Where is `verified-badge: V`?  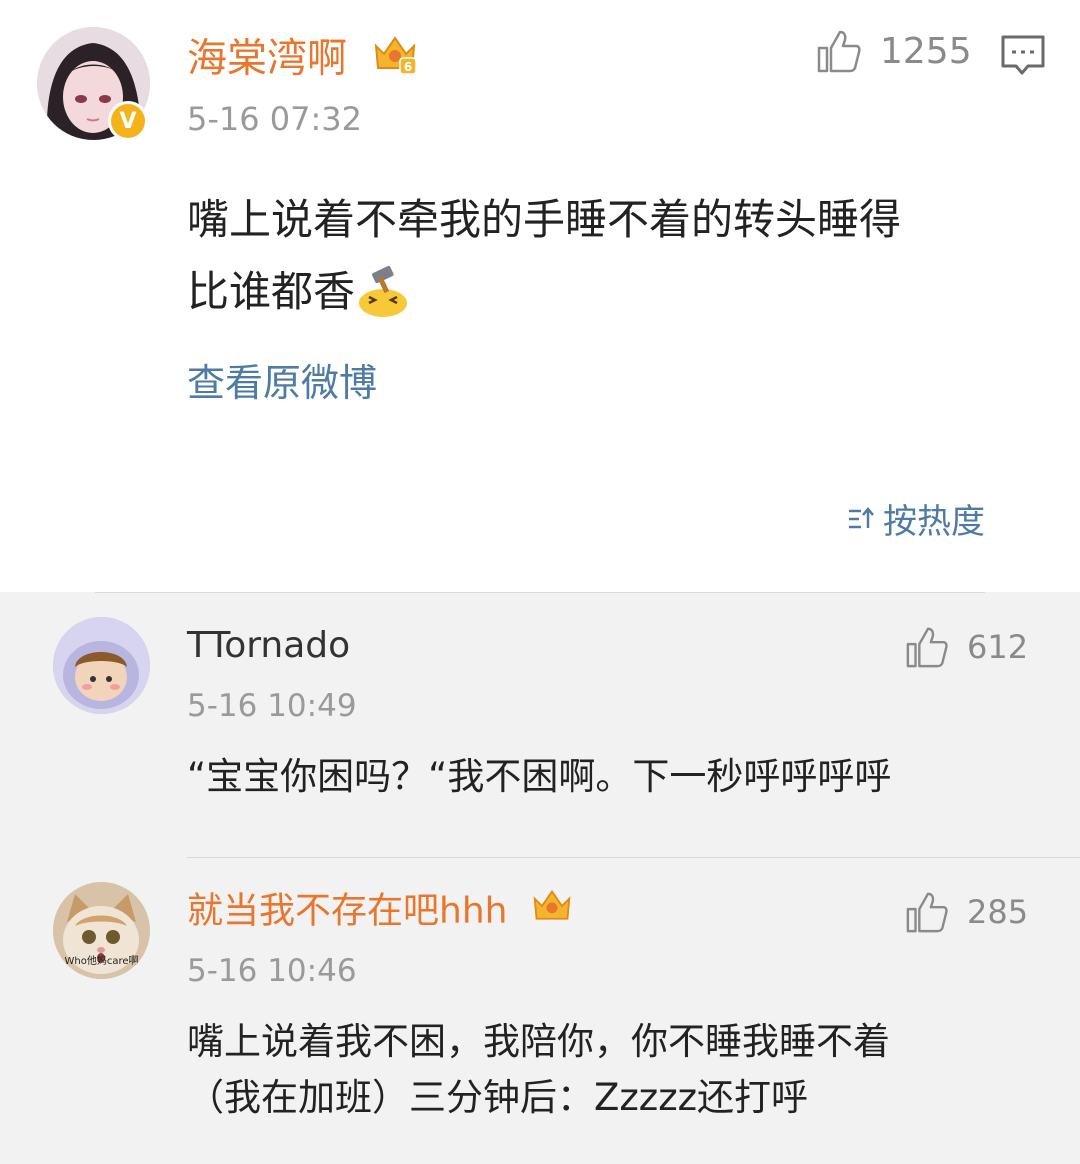 verified-badge: V is located at coordinates (128, 121).